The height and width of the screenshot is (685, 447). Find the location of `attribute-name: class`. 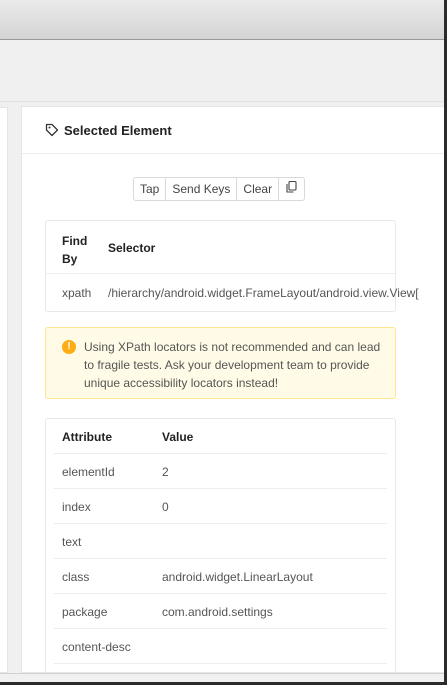

attribute-name: class is located at coordinates (76, 577).